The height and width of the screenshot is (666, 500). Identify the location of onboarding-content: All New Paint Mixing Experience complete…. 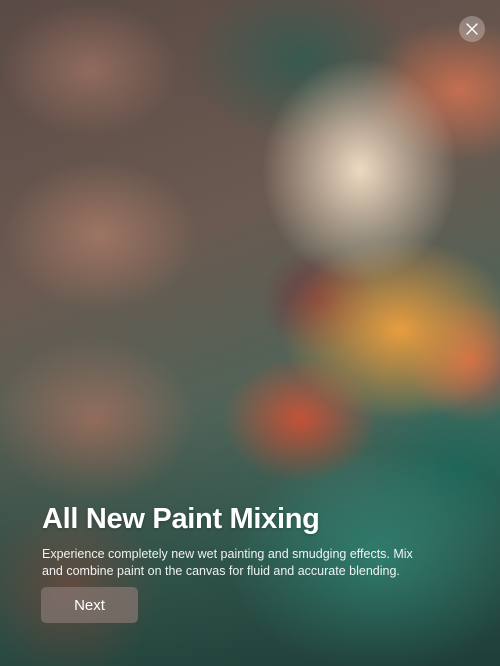
(252, 540).